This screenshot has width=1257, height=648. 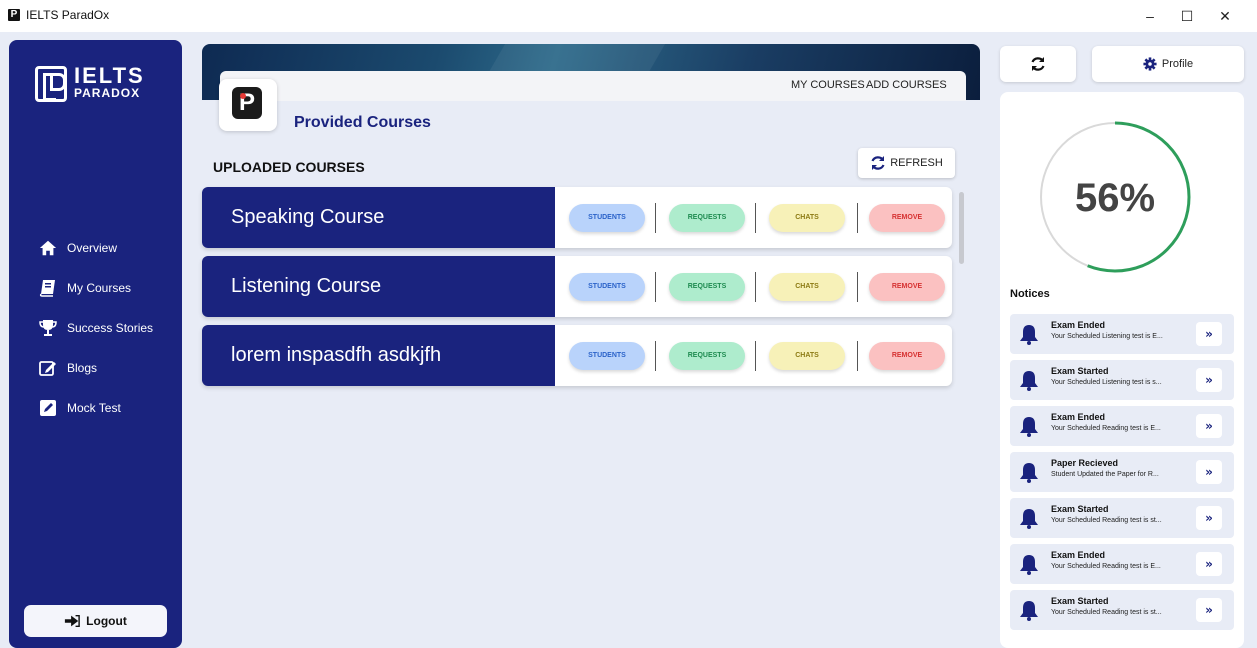 I want to click on notices-title: Notices, so click(x=1030, y=294).